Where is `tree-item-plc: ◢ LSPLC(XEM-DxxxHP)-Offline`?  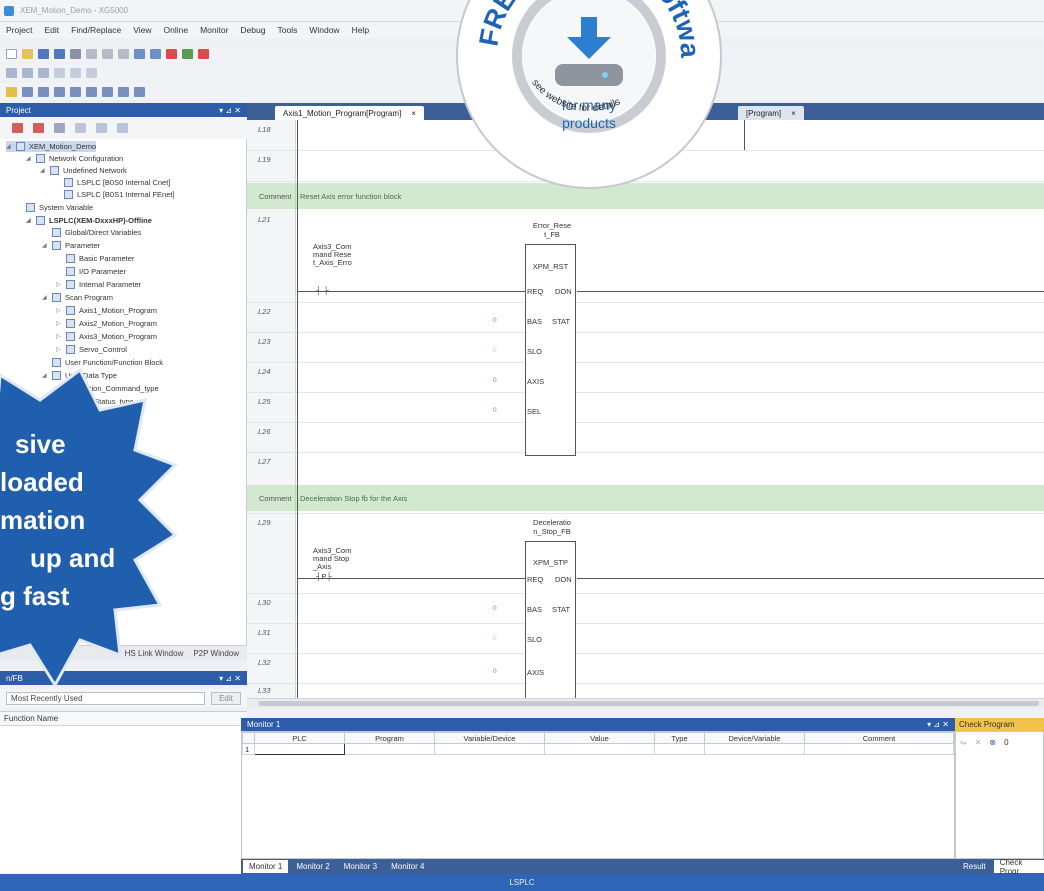 tree-item-plc: ◢ LSPLC(XEM-DxxxHP)-Offline is located at coordinates (89, 220).